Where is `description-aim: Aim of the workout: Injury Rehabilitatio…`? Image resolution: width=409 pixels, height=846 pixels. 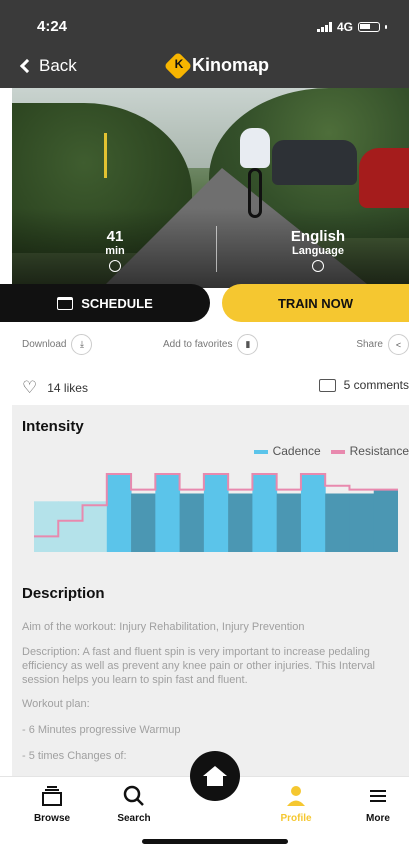 description-aim: Aim of the workout: Injury Rehabilitatio… is located at coordinates (163, 627).